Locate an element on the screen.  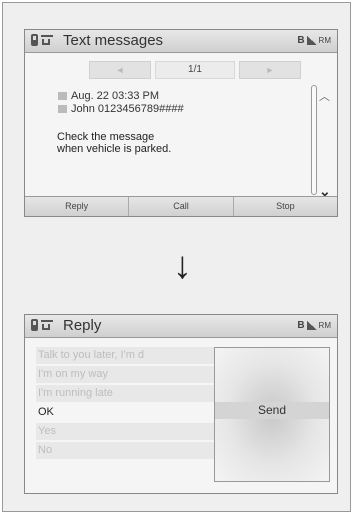
message-sender-text: John 0123456789#### is located at coordinates (127, 109).